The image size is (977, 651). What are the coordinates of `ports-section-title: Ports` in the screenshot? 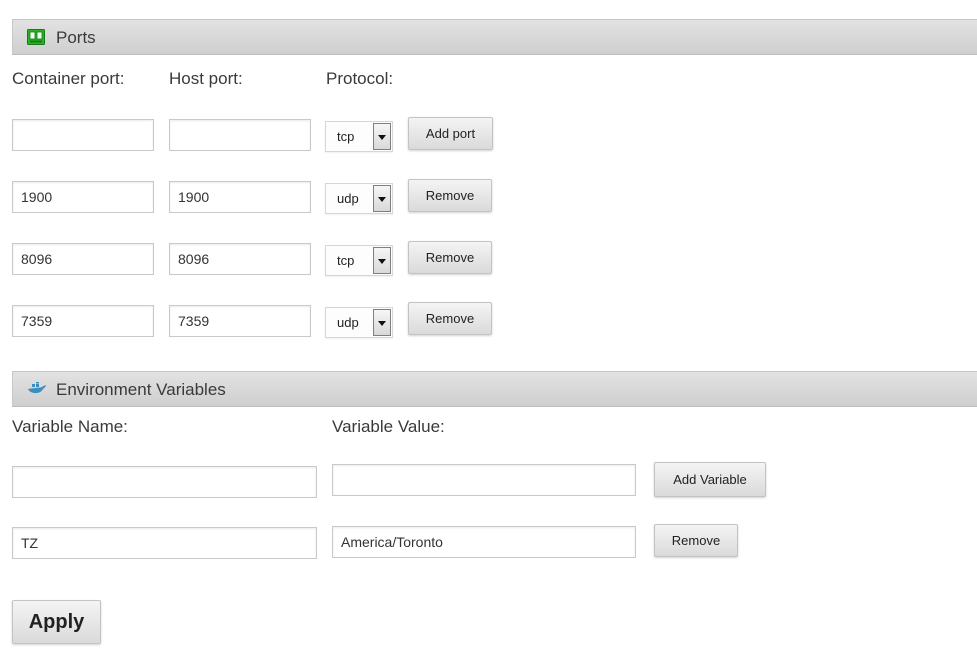 It's located at (76, 37).